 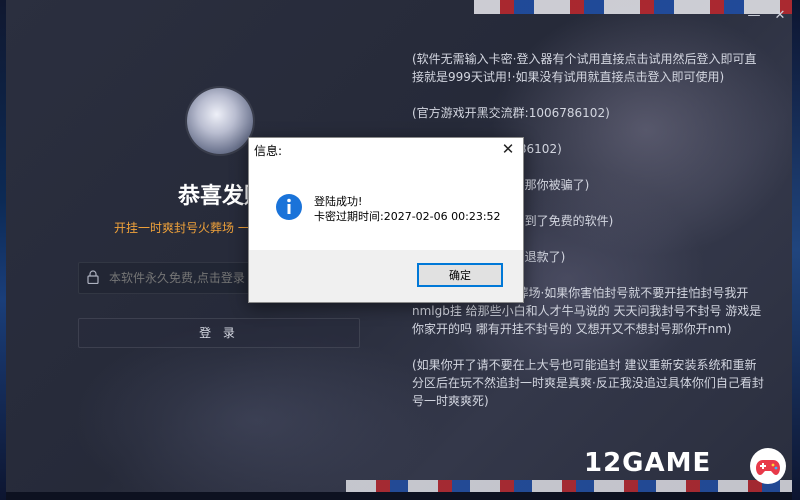 What do you see at coordinates (289, 207) in the screenshot?
I see `info-icon` at bounding box center [289, 207].